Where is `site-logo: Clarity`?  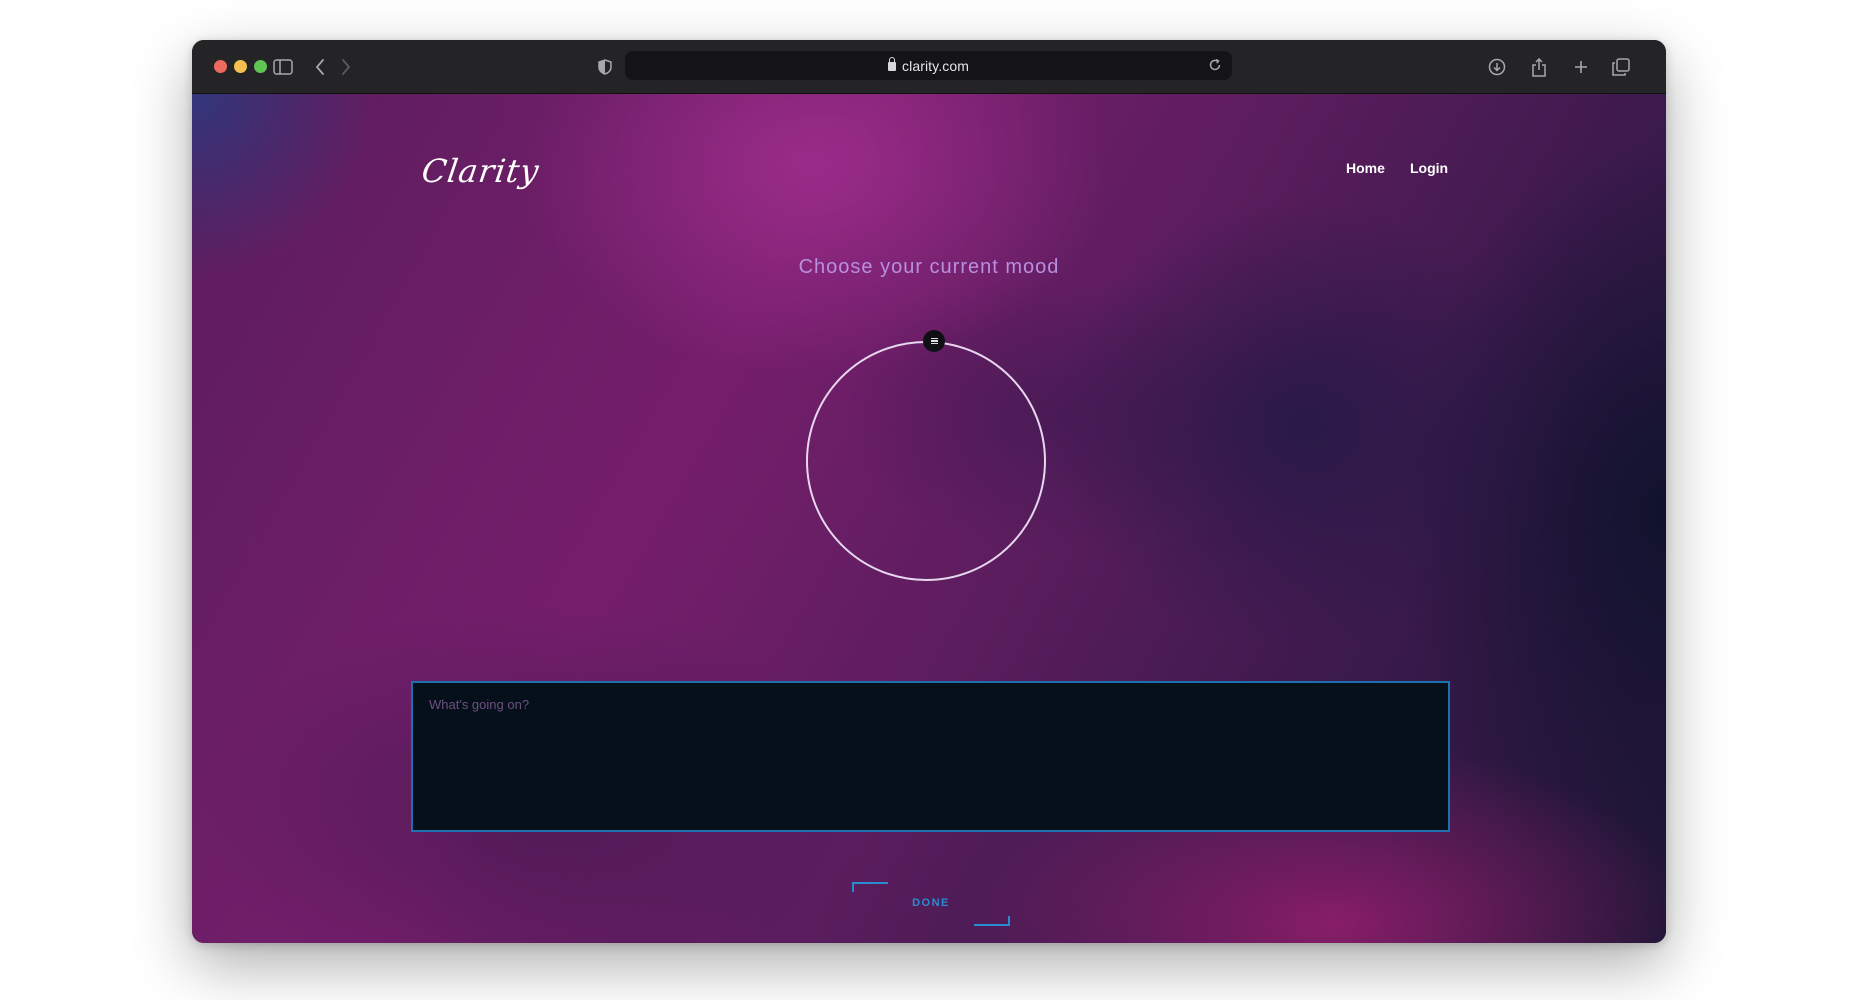 site-logo: Clarity is located at coordinates (480, 171).